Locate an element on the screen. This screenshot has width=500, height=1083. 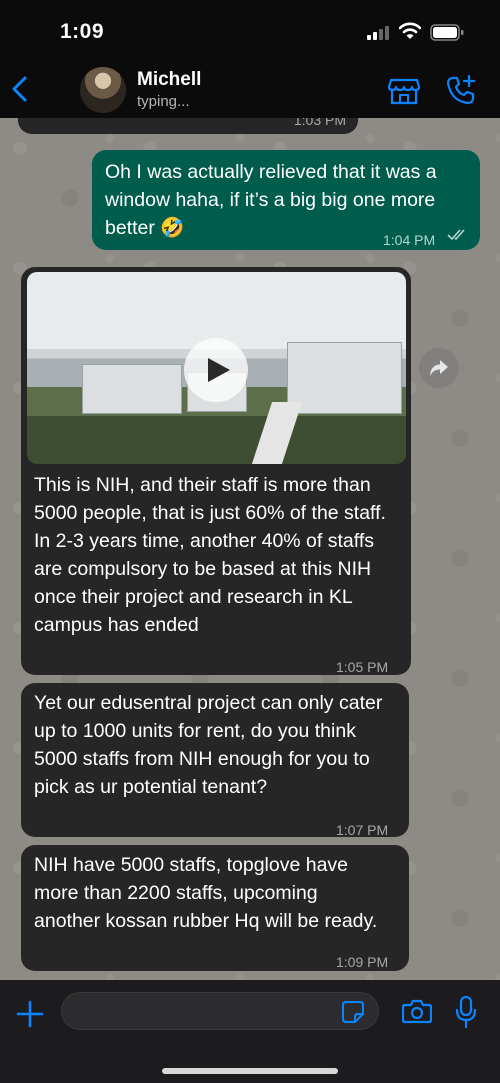
message-time: 1:04 PM is located at coordinates (409, 240).